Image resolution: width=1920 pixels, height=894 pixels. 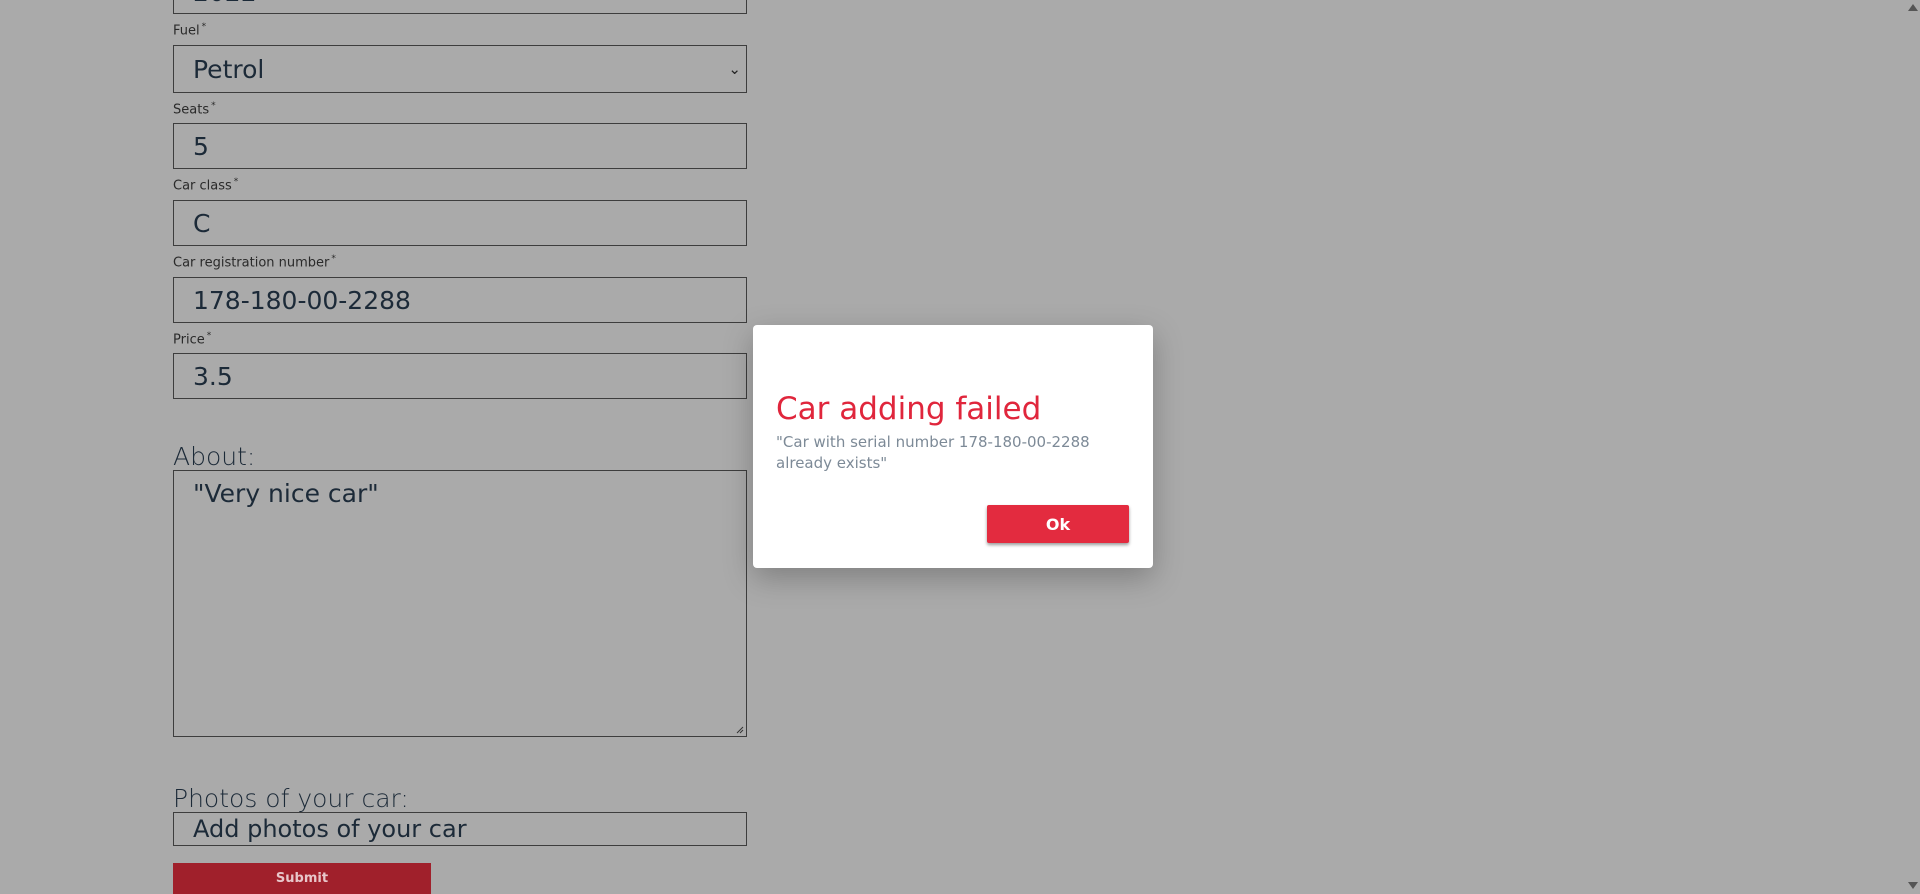 I want to click on registration-input: 178-180-00-2288, so click(x=460, y=300).